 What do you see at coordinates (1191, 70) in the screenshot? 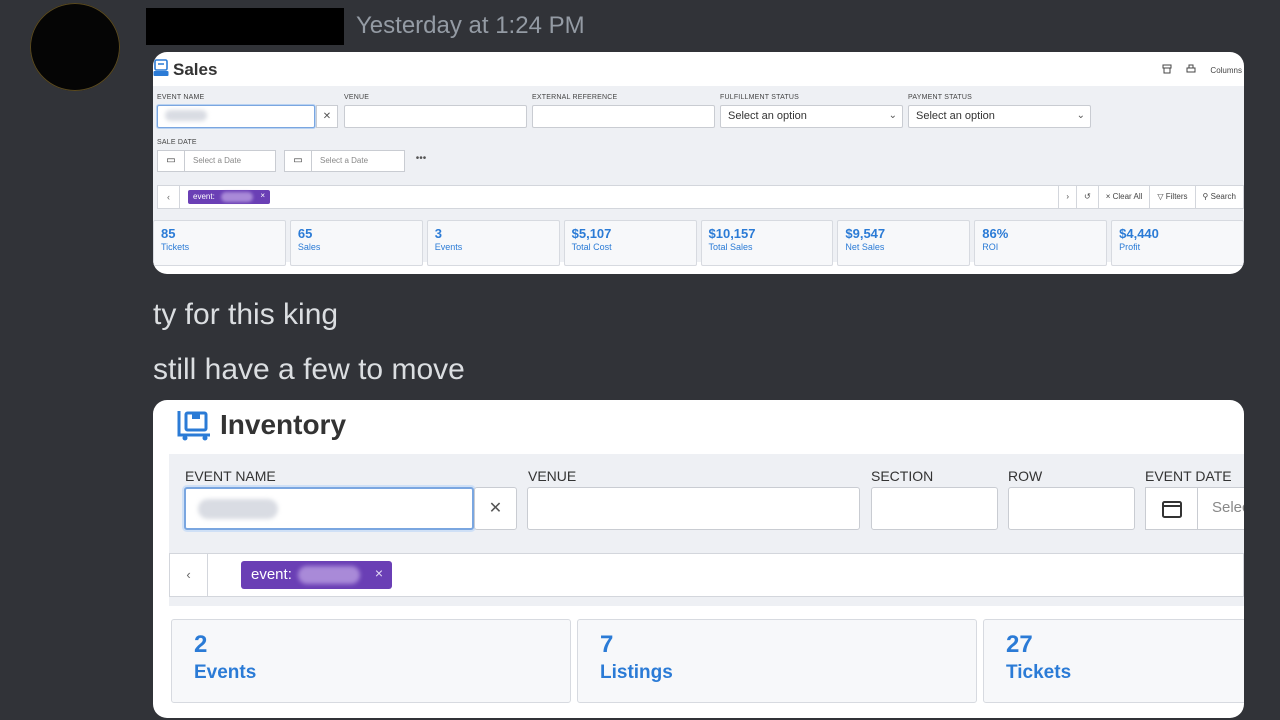
I see `print-icon` at bounding box center [1191, 70].